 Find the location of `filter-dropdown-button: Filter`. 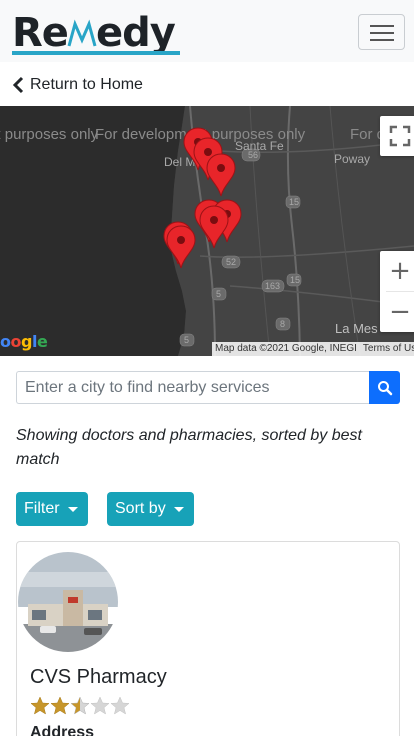

filter-dropdown-button: Filter is located at coordinates (52, 509).